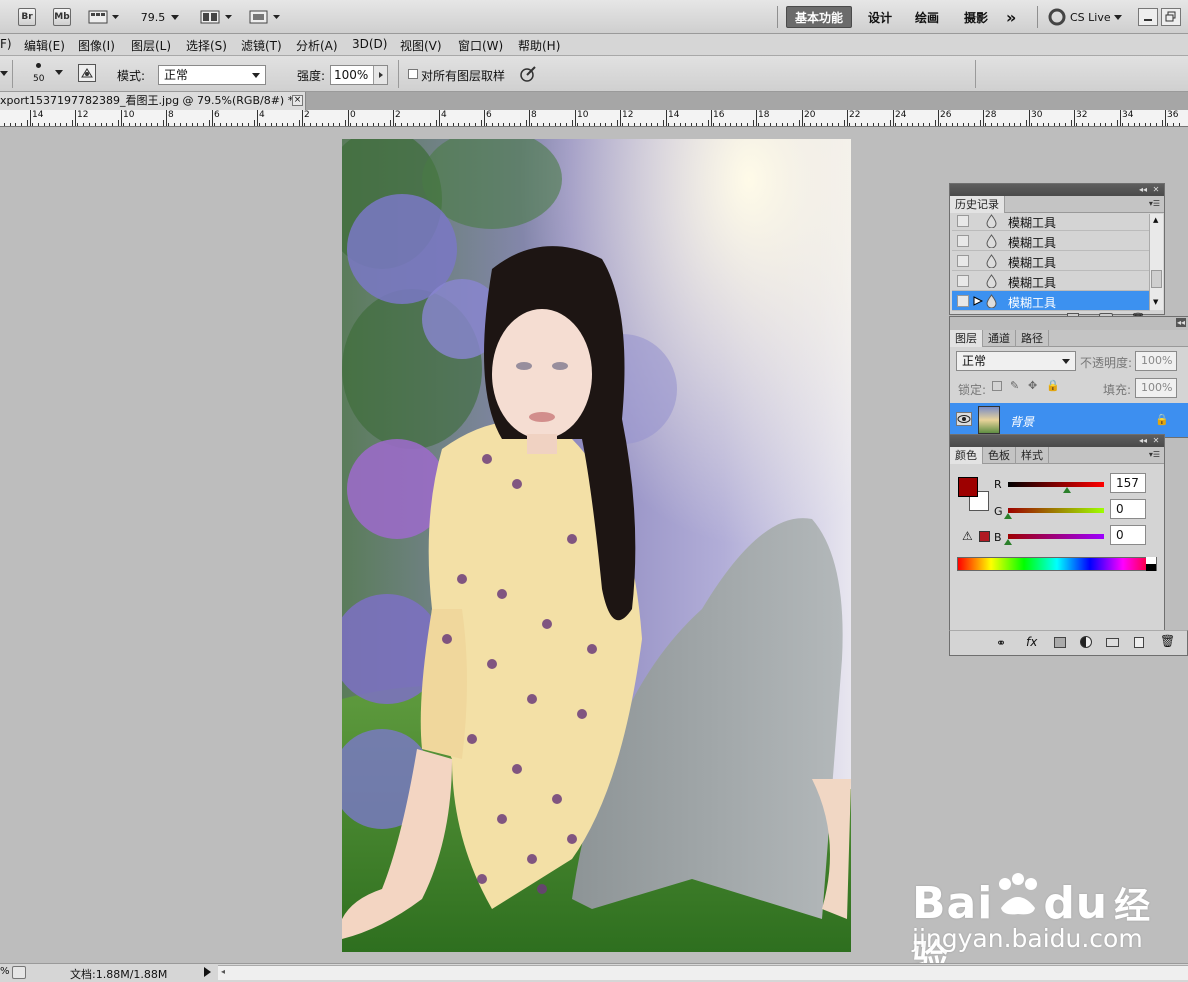 The width and height of the screenshot is (1188, 982). I want to click on fx-icon: fx, so click(1031, 642).